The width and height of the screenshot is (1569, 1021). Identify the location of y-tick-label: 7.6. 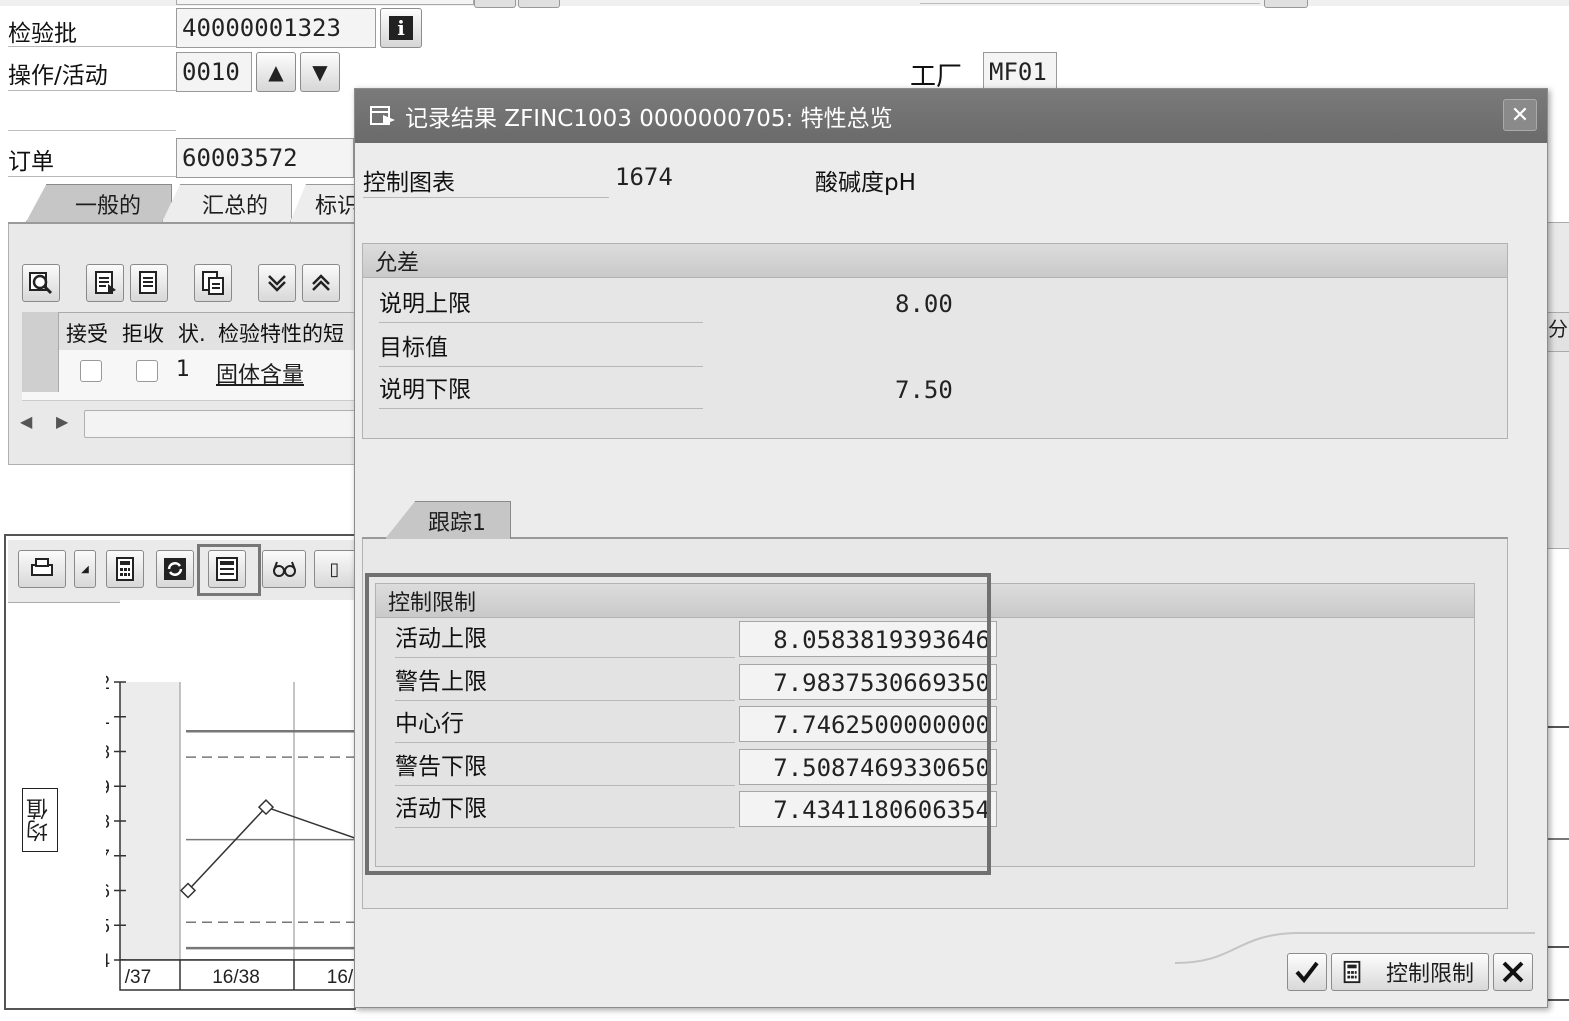
(108, 892).